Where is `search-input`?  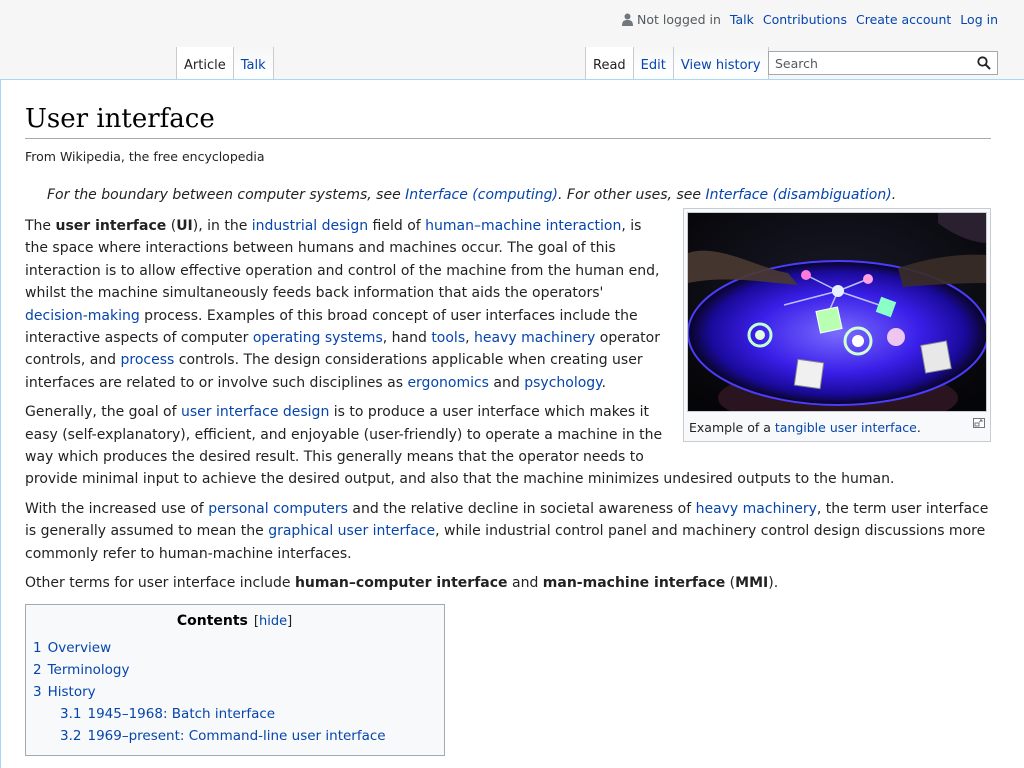
search-input is located at coordinates (870, 63).